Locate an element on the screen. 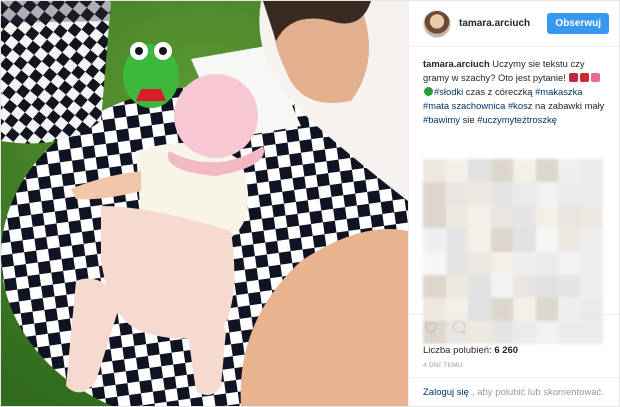 This screenshot has height=407, width=620. blossom-icon is located at coordinates (596, 77).